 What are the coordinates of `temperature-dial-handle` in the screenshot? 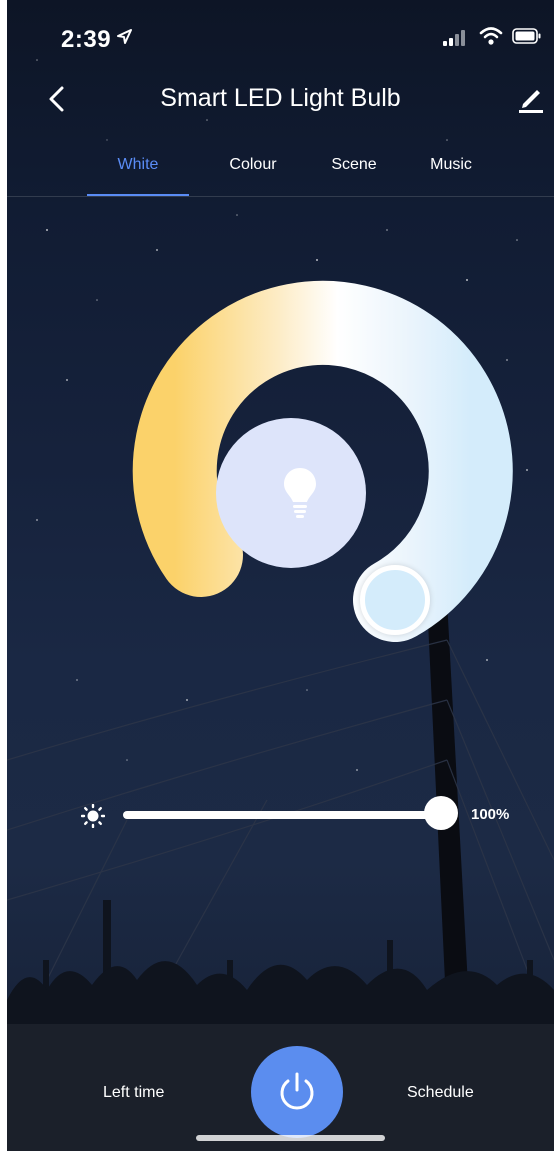 It's located at (395, 600).